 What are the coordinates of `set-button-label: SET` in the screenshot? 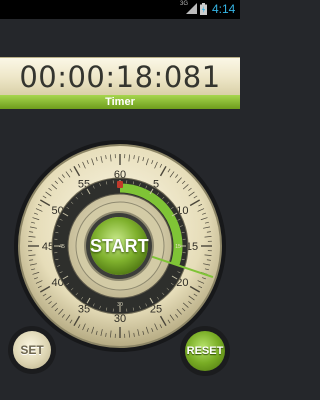 It's located at (32, 350).